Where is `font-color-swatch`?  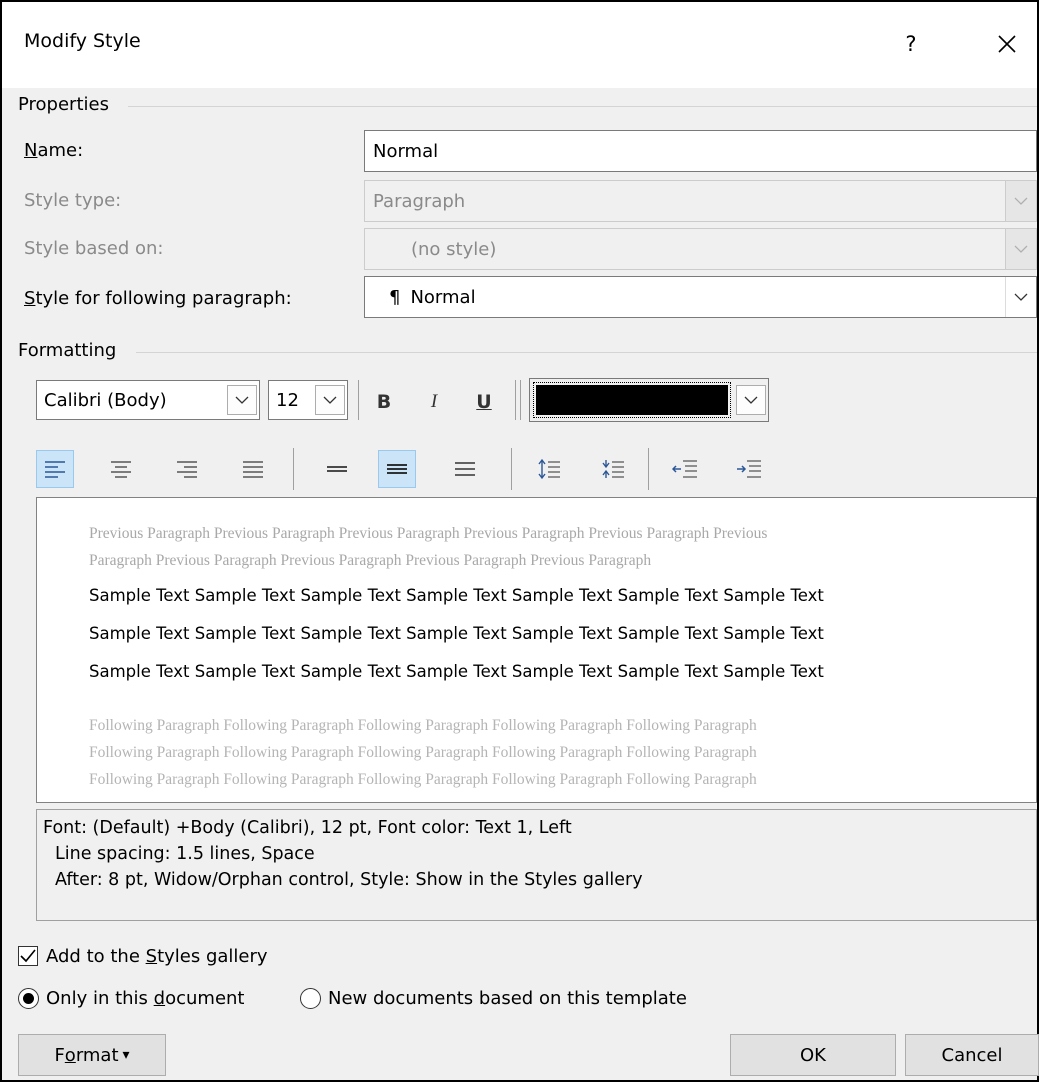
font-color-swatch is located at coordinates (632, 400).